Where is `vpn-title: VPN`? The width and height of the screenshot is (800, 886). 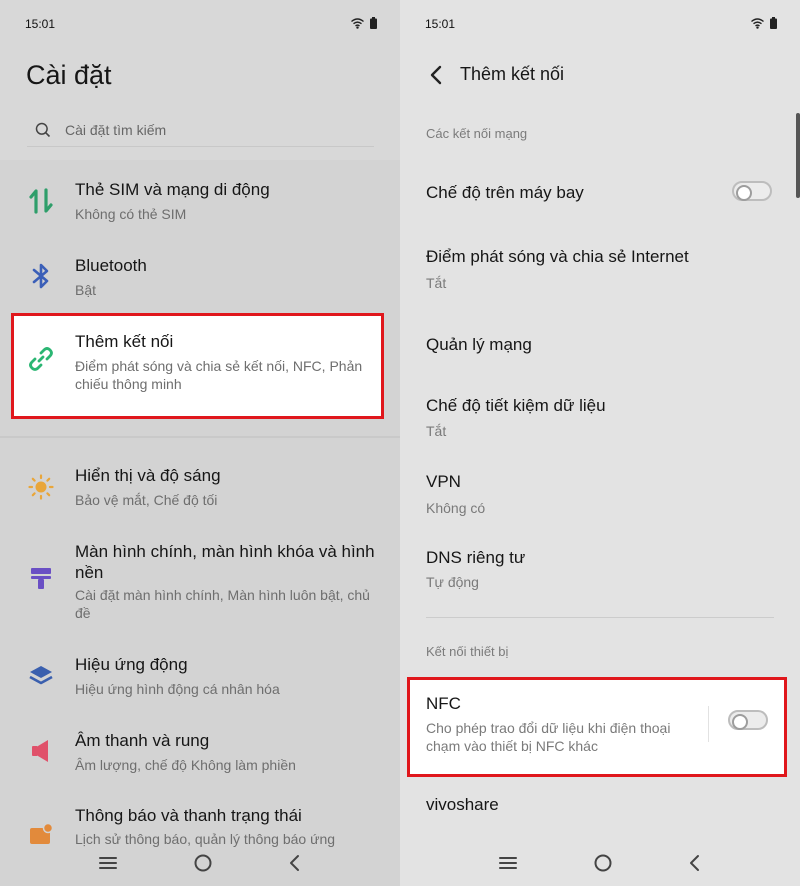 vpn-title: VPN is located at coordinates (443, 481).